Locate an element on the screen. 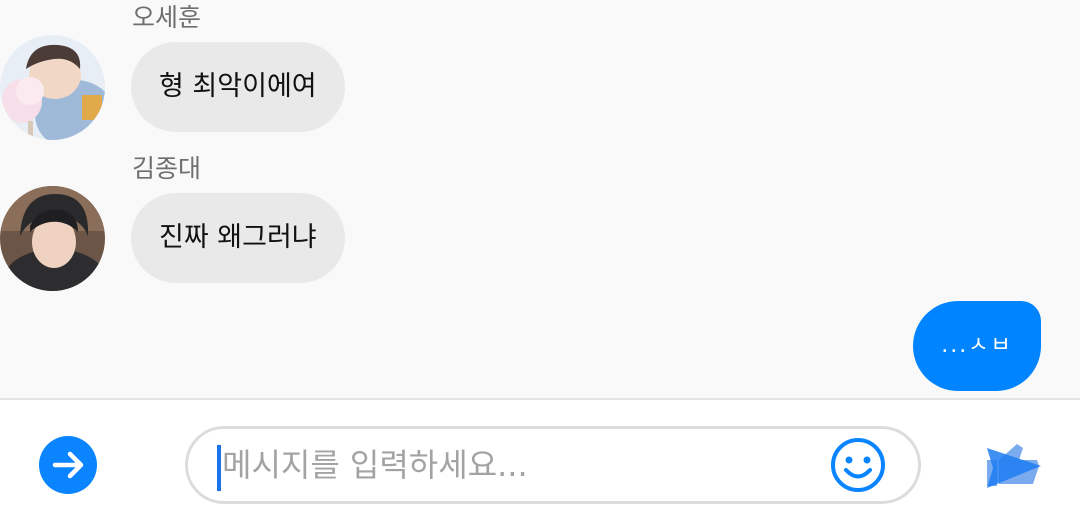 The image size is (1080, 524). arrow-right-icon is located at coordinates (68, 465).